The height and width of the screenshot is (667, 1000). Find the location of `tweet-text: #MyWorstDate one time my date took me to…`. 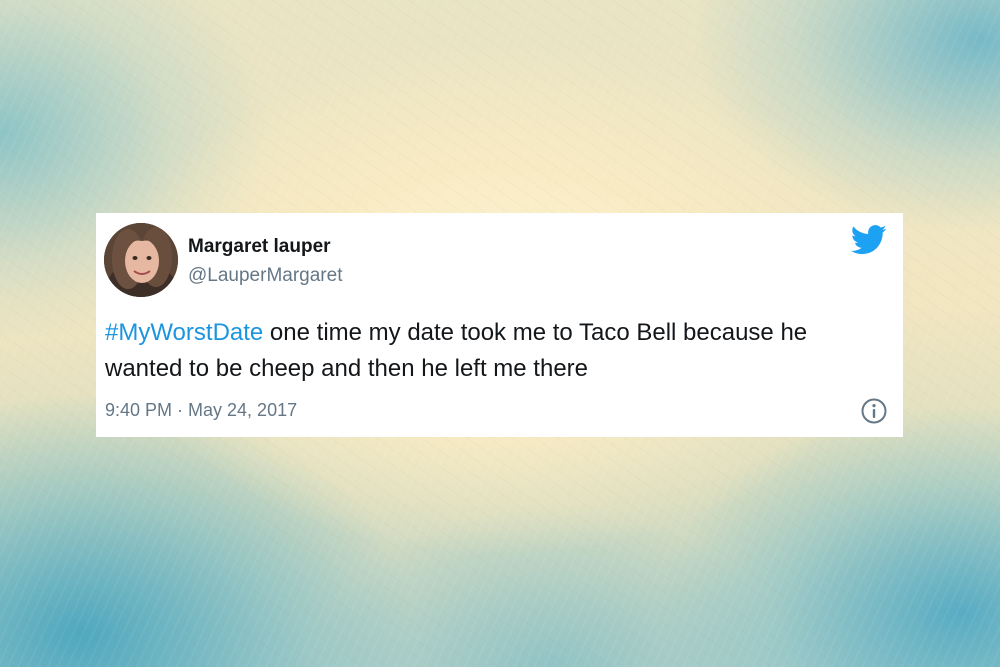

tweet-text: #MyWorstDate one time my date took me to… is located at coordinates (495, 351).